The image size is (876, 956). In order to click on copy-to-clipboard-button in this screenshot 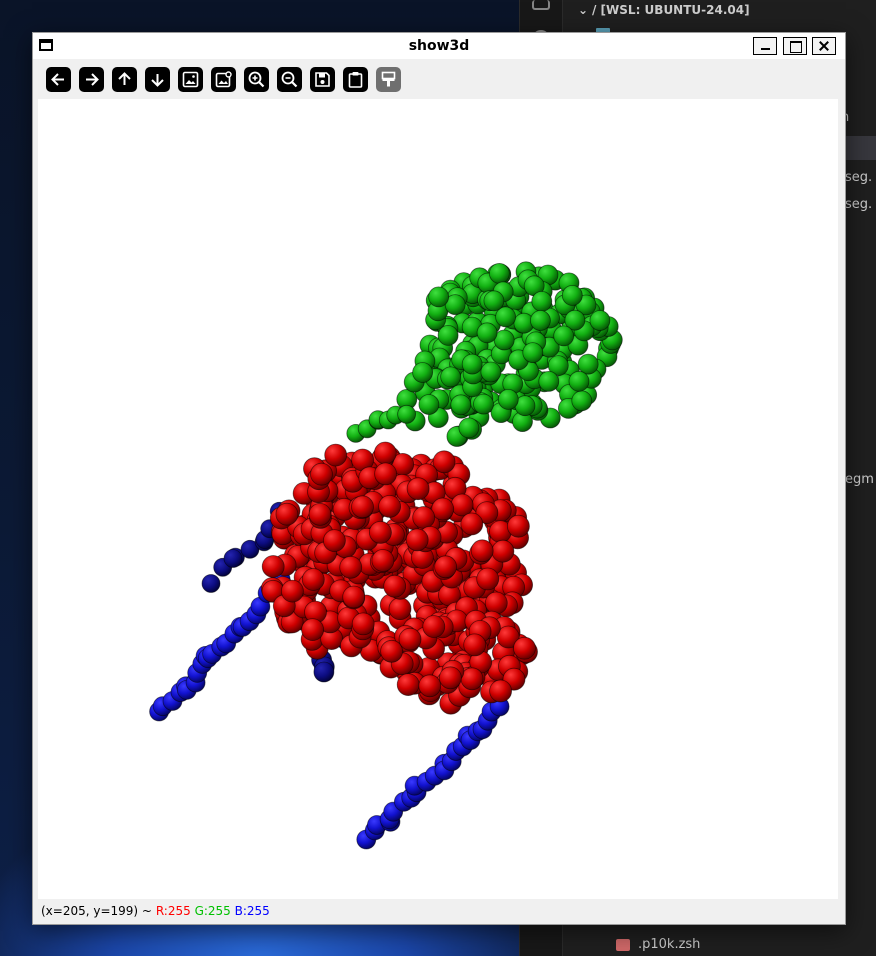, I will do `click(355, 79)`.